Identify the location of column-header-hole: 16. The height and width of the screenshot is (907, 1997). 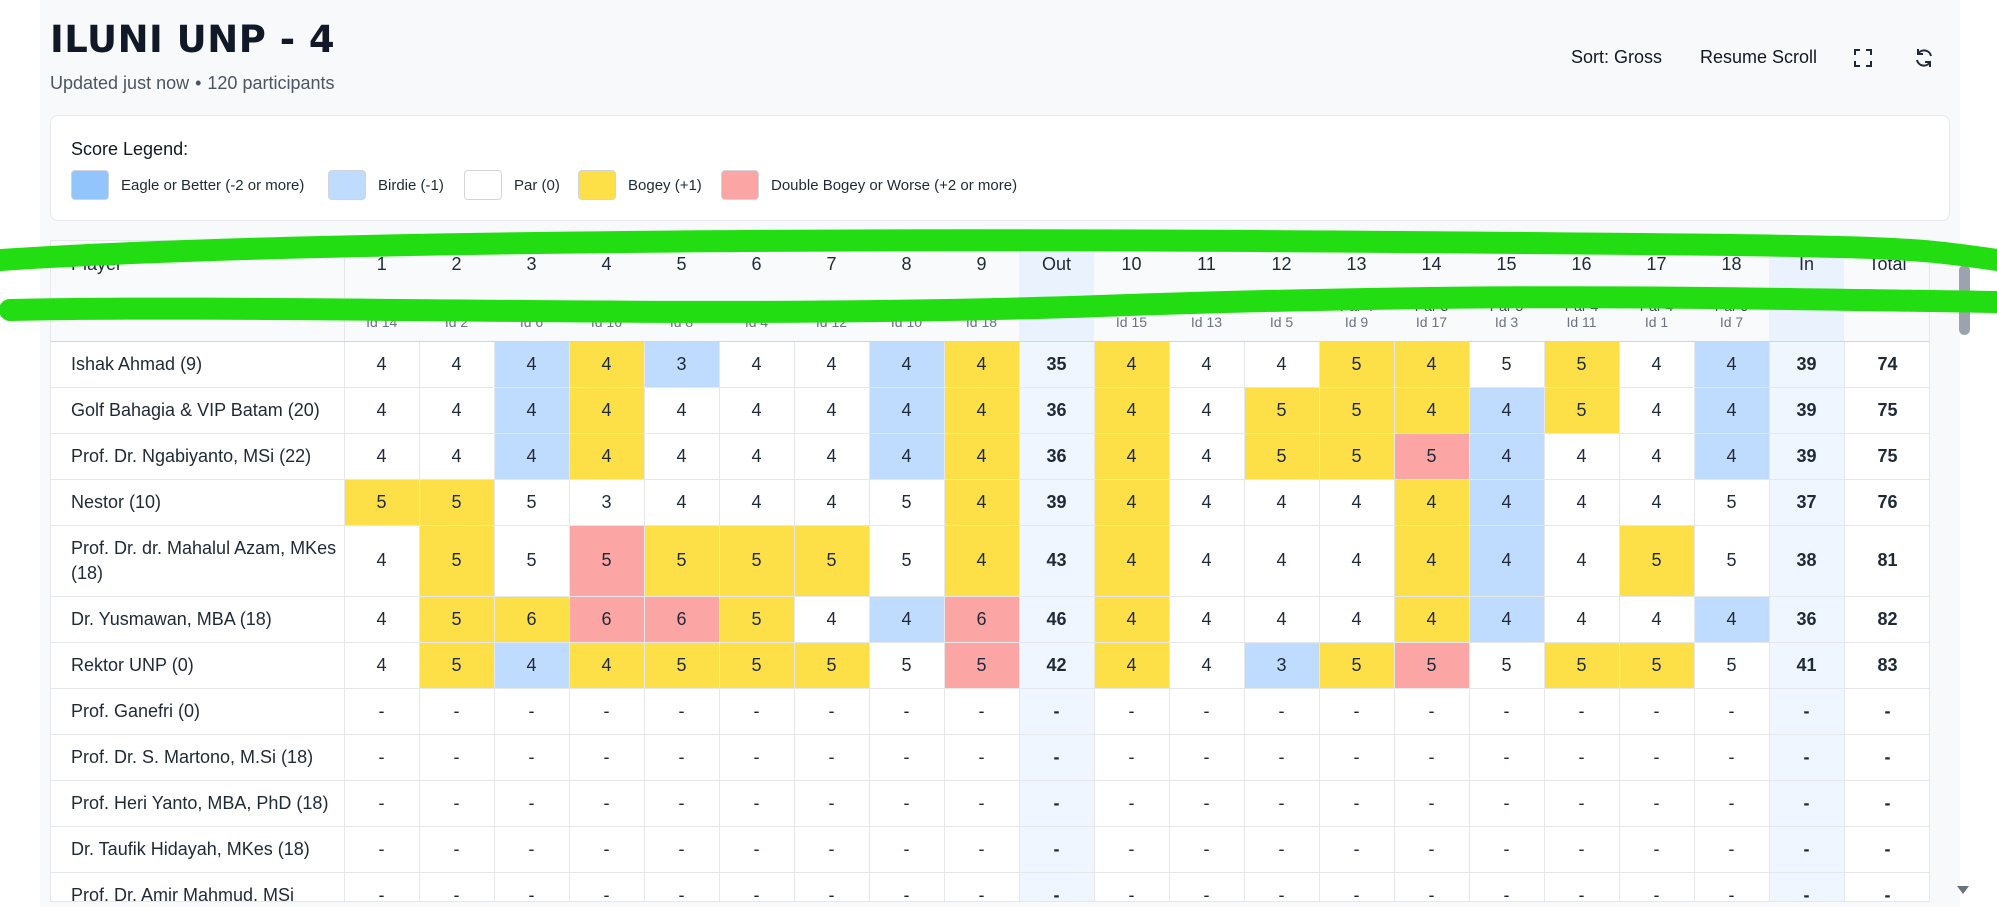
(1581, 264).